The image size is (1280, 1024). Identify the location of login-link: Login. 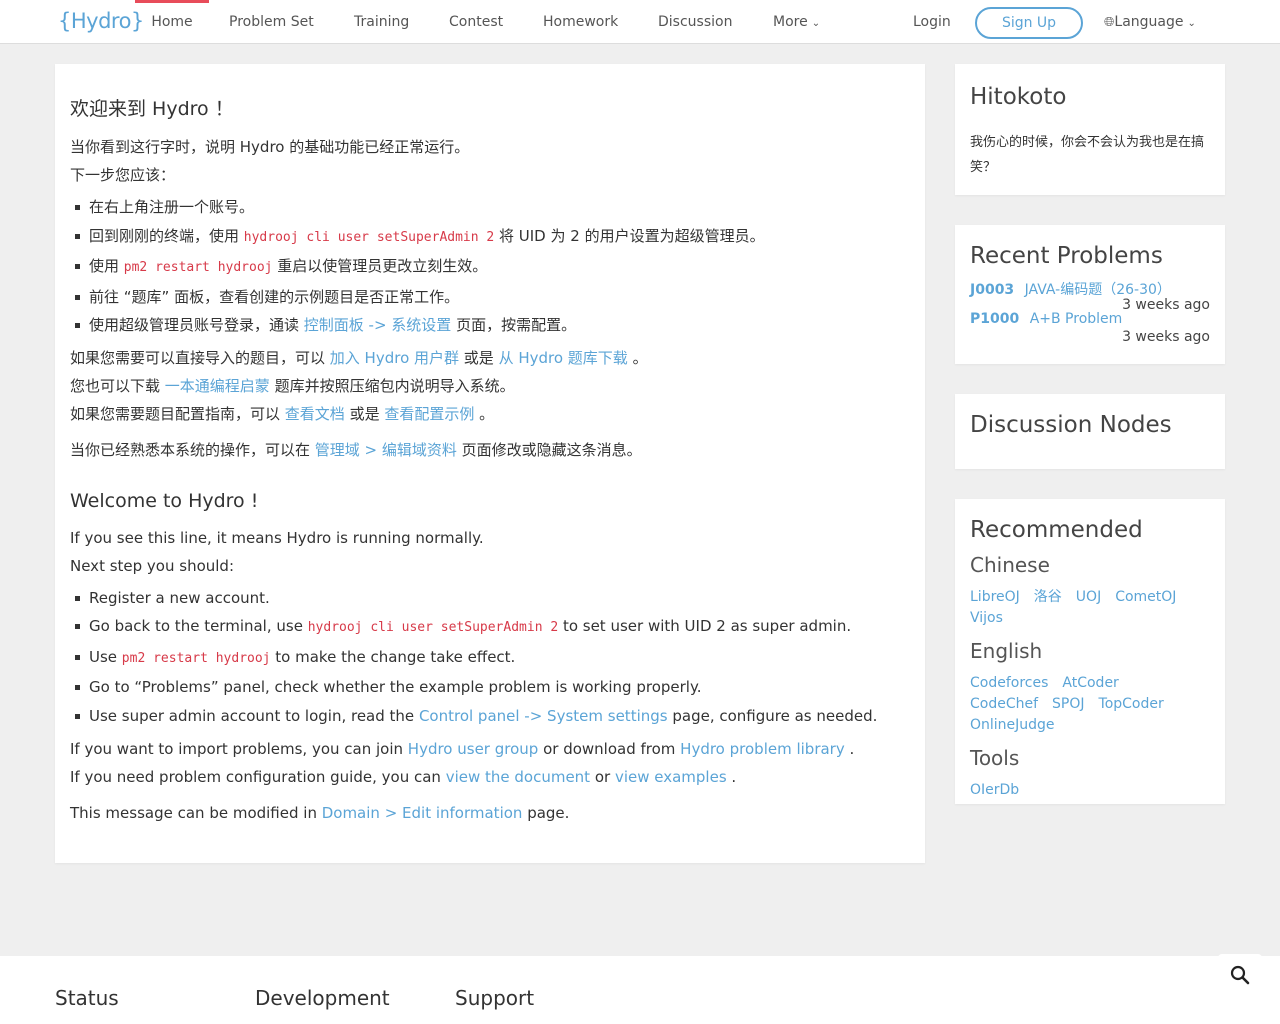
(932, 22).